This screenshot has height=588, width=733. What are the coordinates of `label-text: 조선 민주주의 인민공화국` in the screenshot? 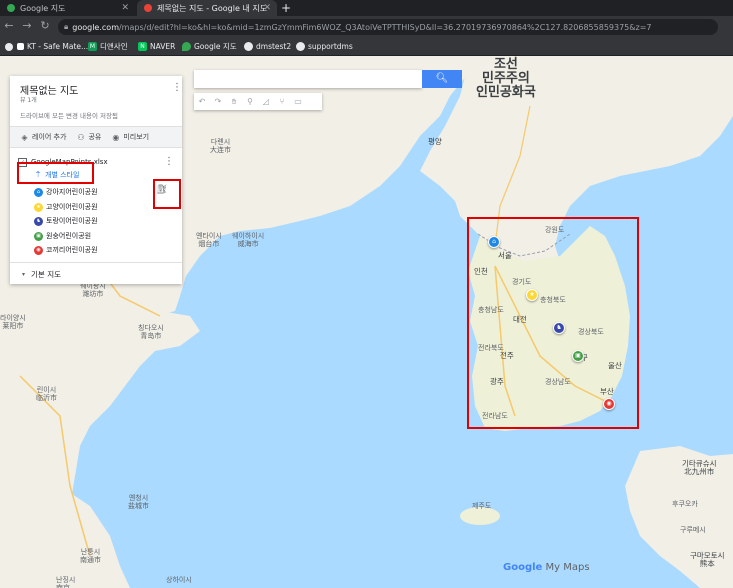 It's located at (506, 78).